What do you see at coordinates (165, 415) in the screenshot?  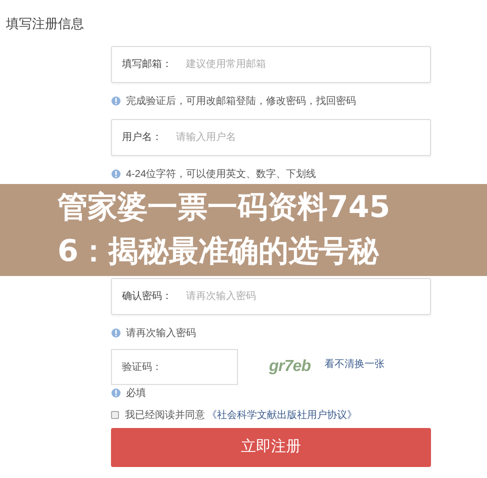 I see `agreement-text: 我已经阅读并同意` at bounding box center [165, 415].